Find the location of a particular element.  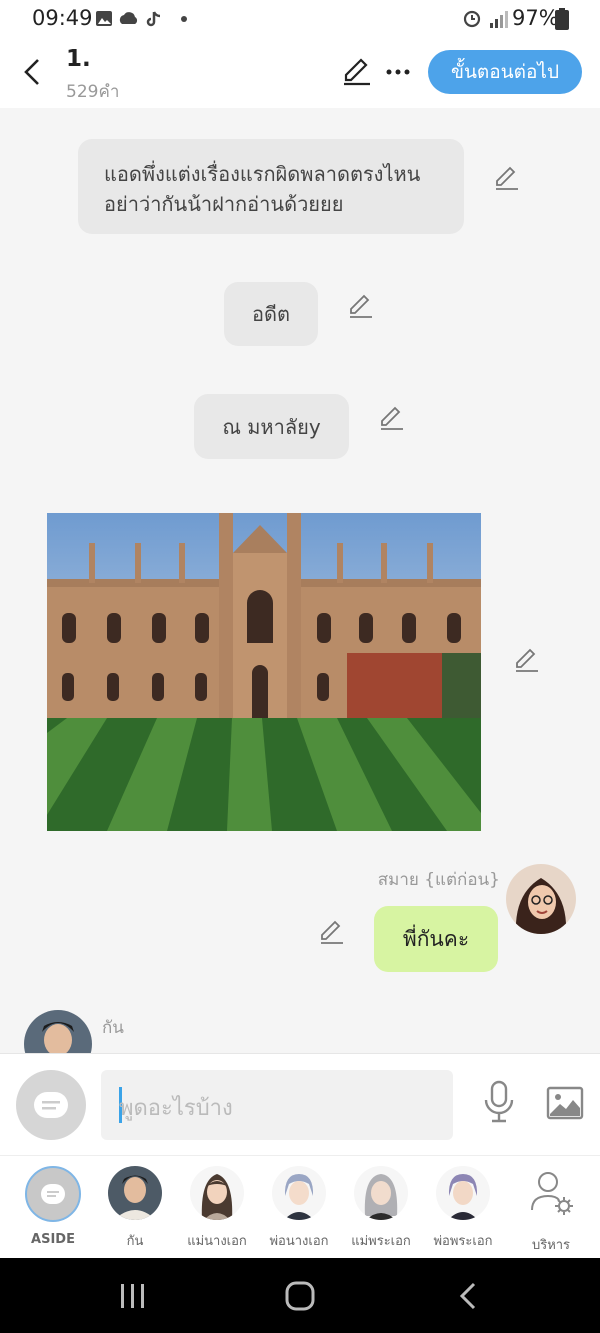

aside-toggle-button is located at coordinates (51, 1105).